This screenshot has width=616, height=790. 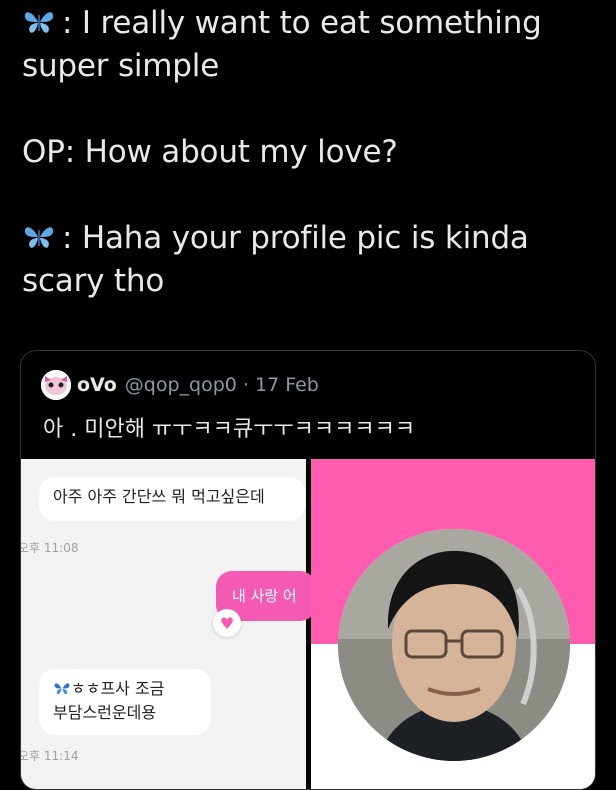 I want to click on quote-avatar, so click(x=56, y=385).